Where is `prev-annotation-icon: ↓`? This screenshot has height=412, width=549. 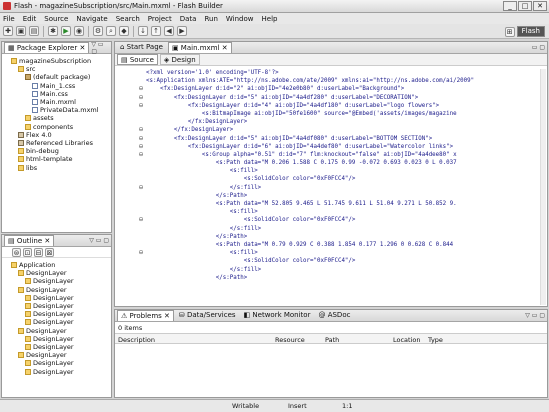 prev-annotation-icon: ↓ is located at coordinates (143, 31).